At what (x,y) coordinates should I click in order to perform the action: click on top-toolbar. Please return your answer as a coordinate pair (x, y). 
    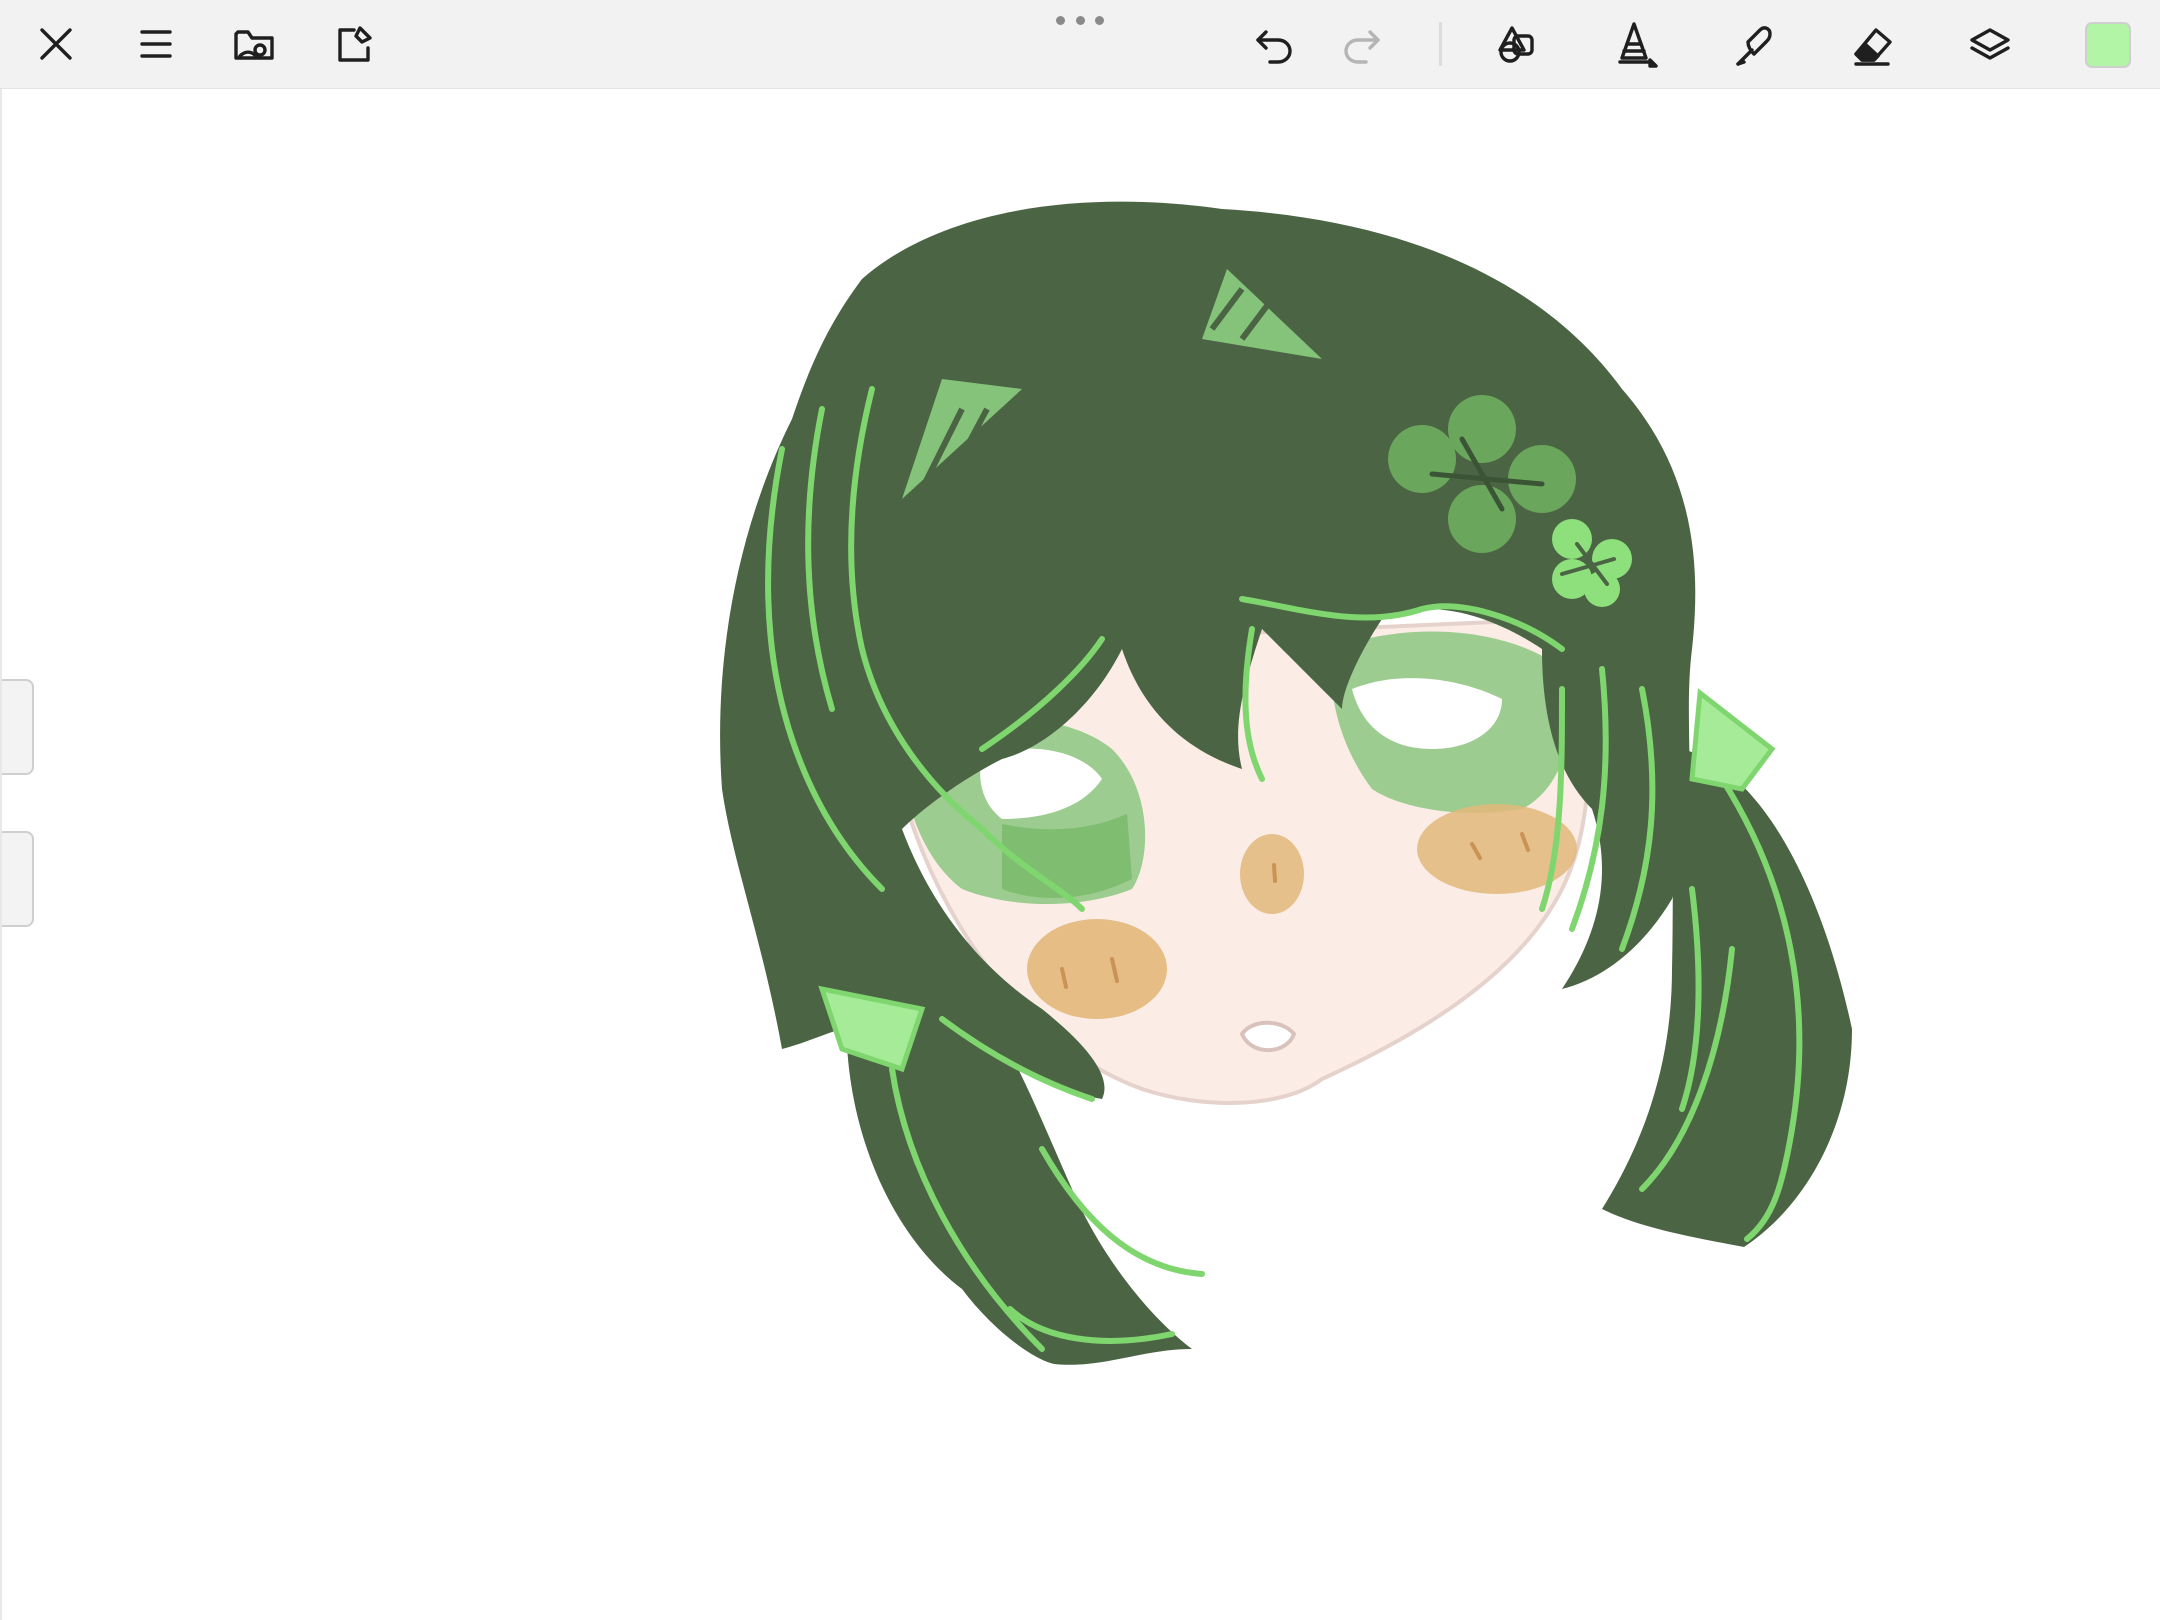
    Looking at the image, I should click on (1080, 44).